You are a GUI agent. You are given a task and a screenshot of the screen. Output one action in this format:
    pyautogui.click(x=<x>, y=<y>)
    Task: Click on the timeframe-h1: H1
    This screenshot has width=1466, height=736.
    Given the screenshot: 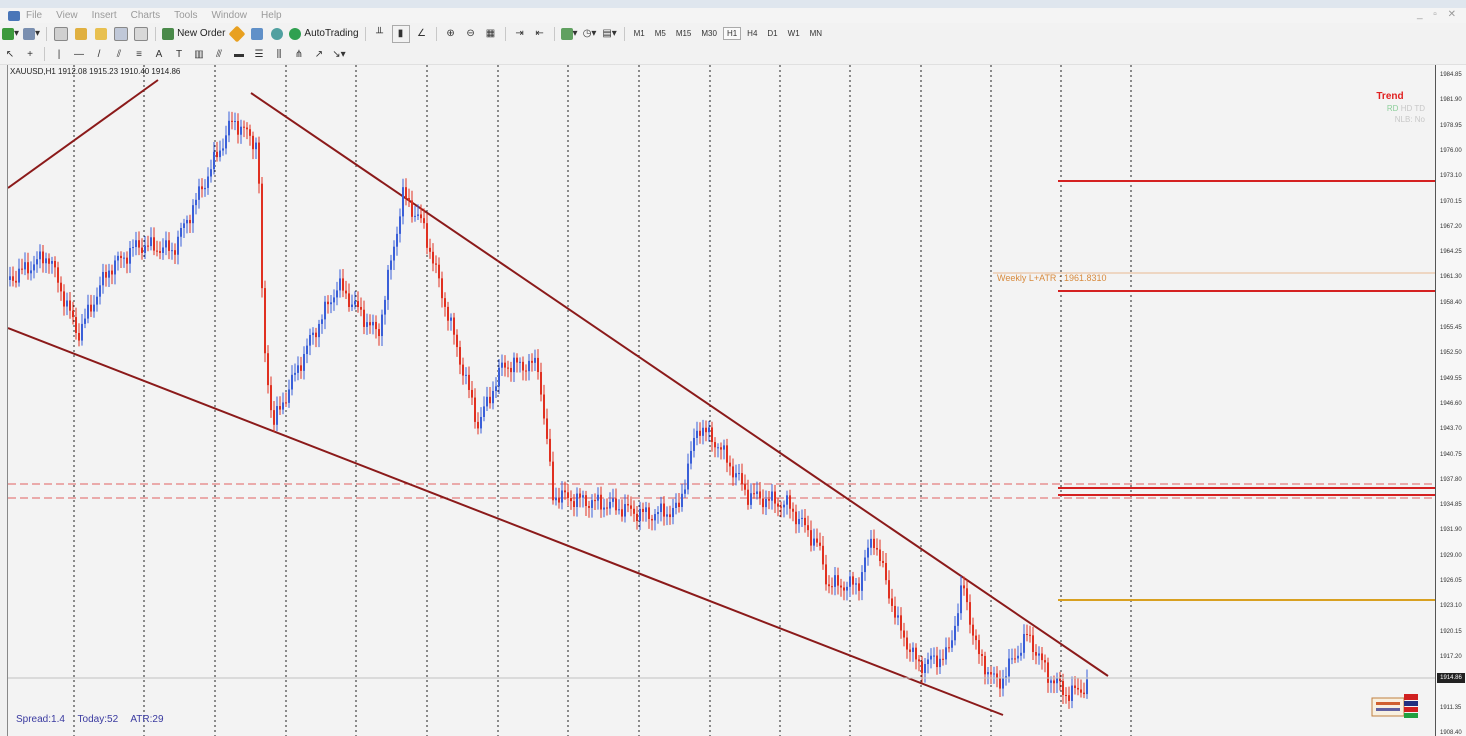 What is the action you would take?
    pyautogui.click(x=732, y=33)
    